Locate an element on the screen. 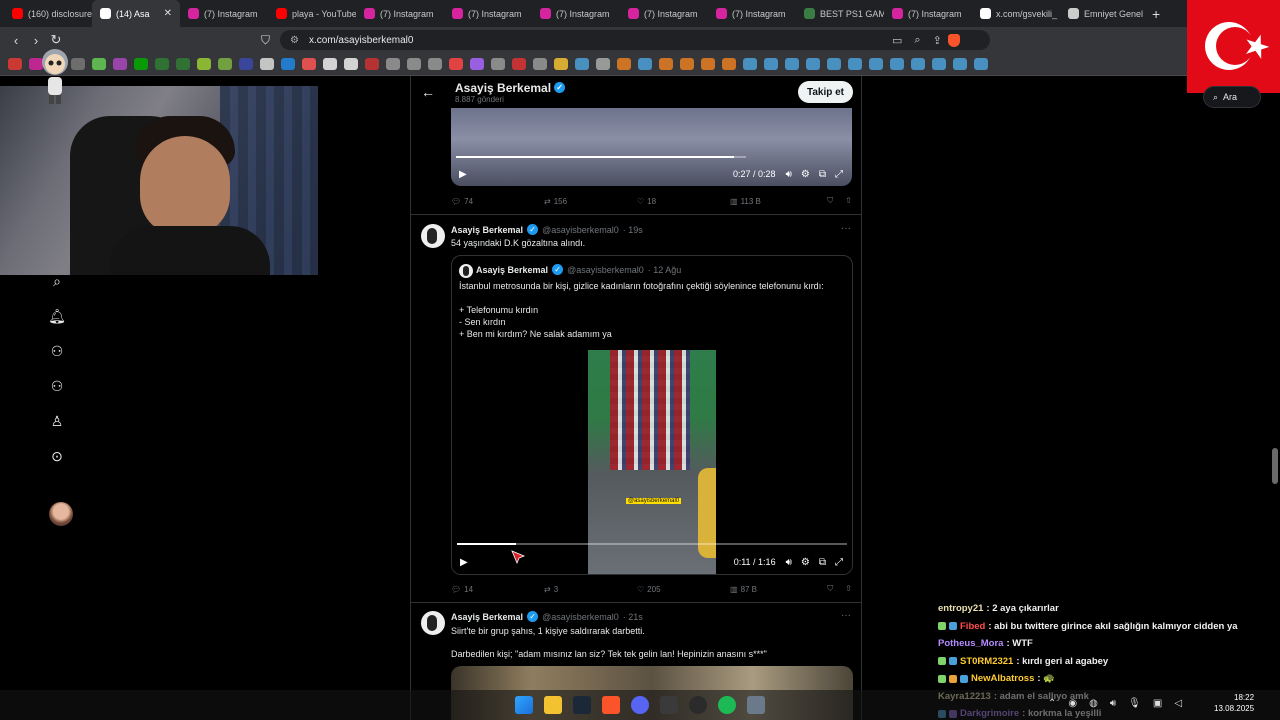 This screenshot has height=720, width=1280. settings-icon: ⚙ is located at coordinates (805, 174).